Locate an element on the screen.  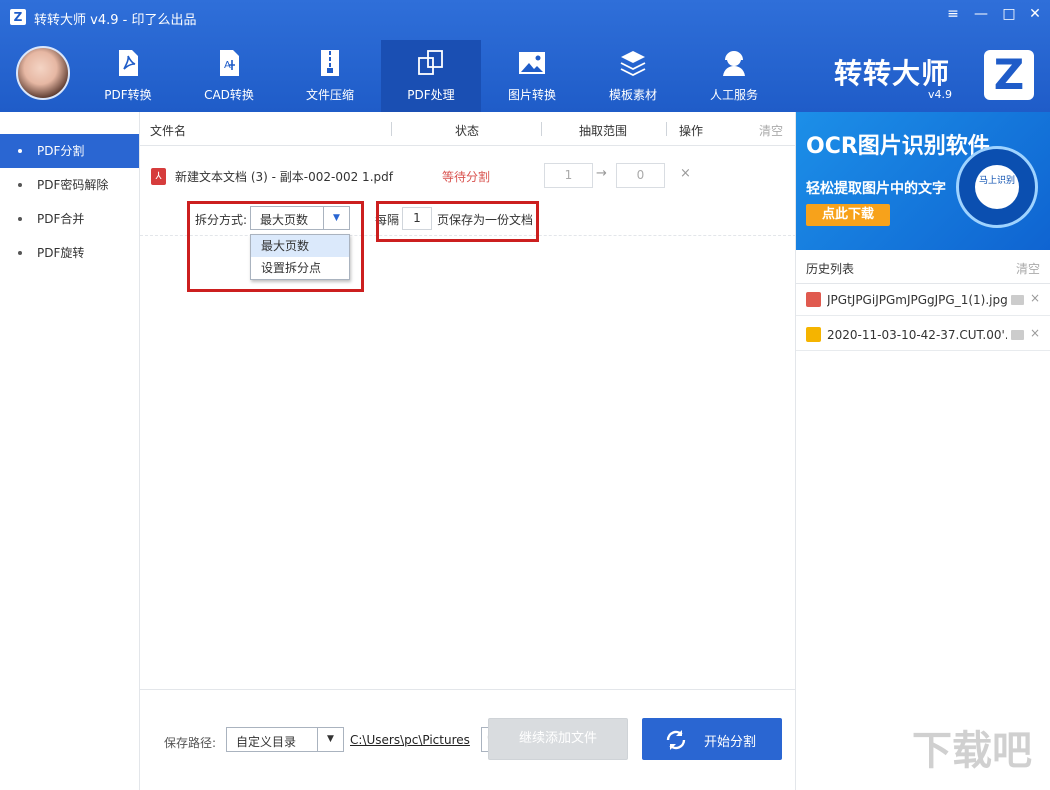
nav-label: 文件压缩 is located at coordinates (329, 95).